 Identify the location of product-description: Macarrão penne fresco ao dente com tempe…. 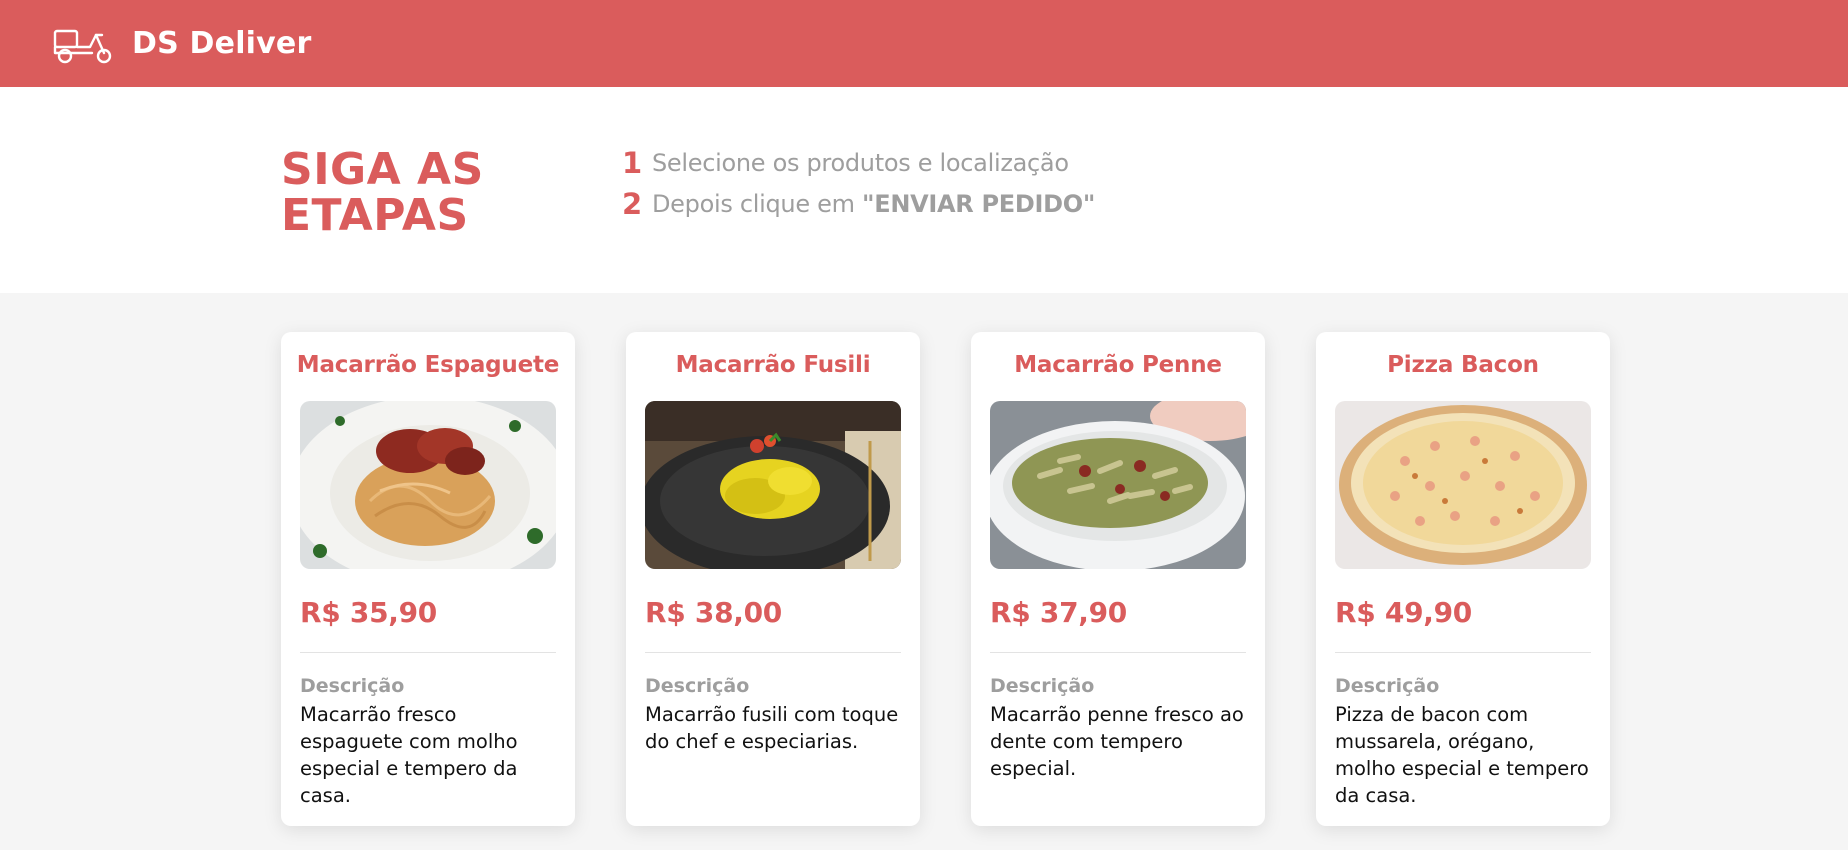
(1117, 741).